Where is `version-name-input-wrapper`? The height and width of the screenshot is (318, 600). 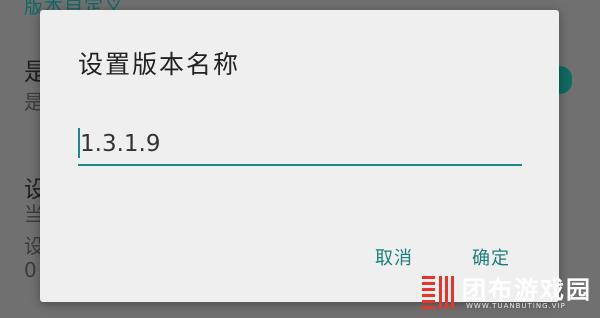 version-name-input-wrapper is located at coordinates (301, 146).